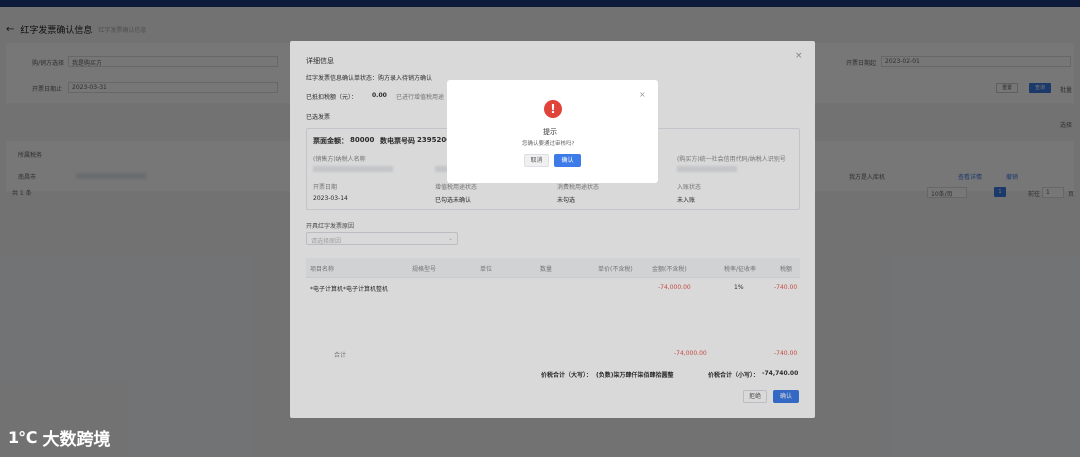 Image resolution: width=1080 pixels, height=457 pixels. What do you see at coordinates (76, 440) in the screenshot?
I see `brand-text: 大数跨境` at bounding box center [76, 440].